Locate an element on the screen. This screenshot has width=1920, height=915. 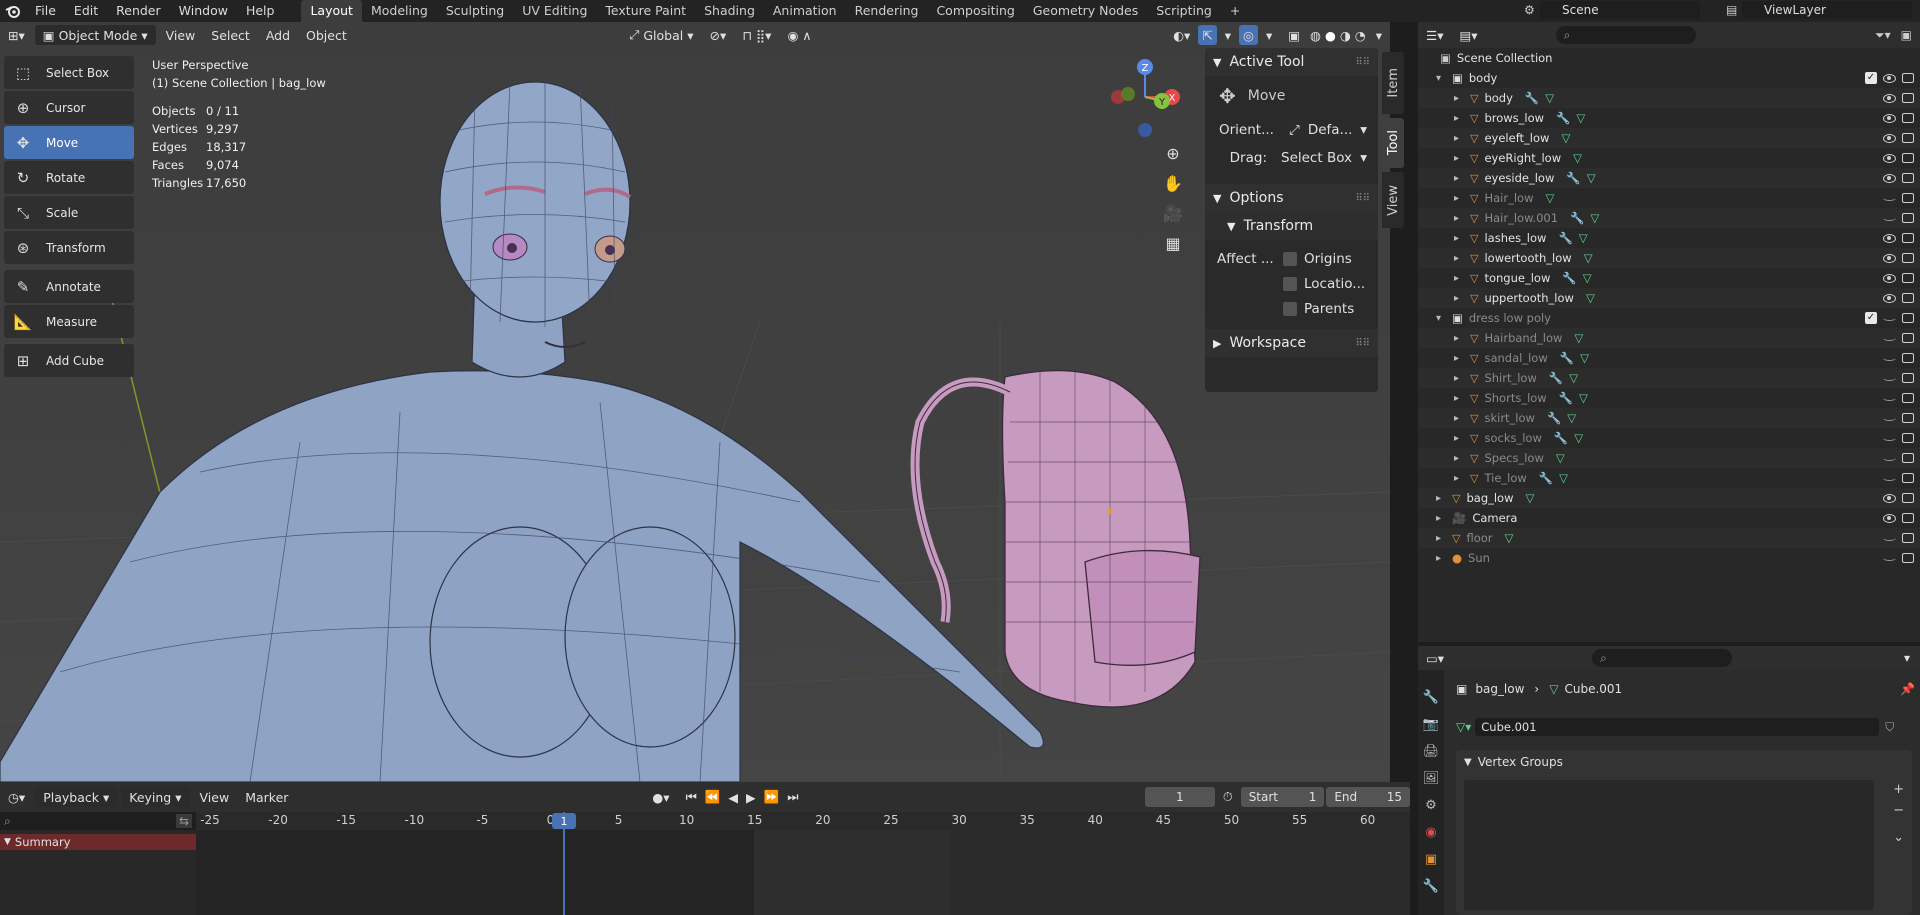
menu-edit: Edit is located at coordinates (86, 11).